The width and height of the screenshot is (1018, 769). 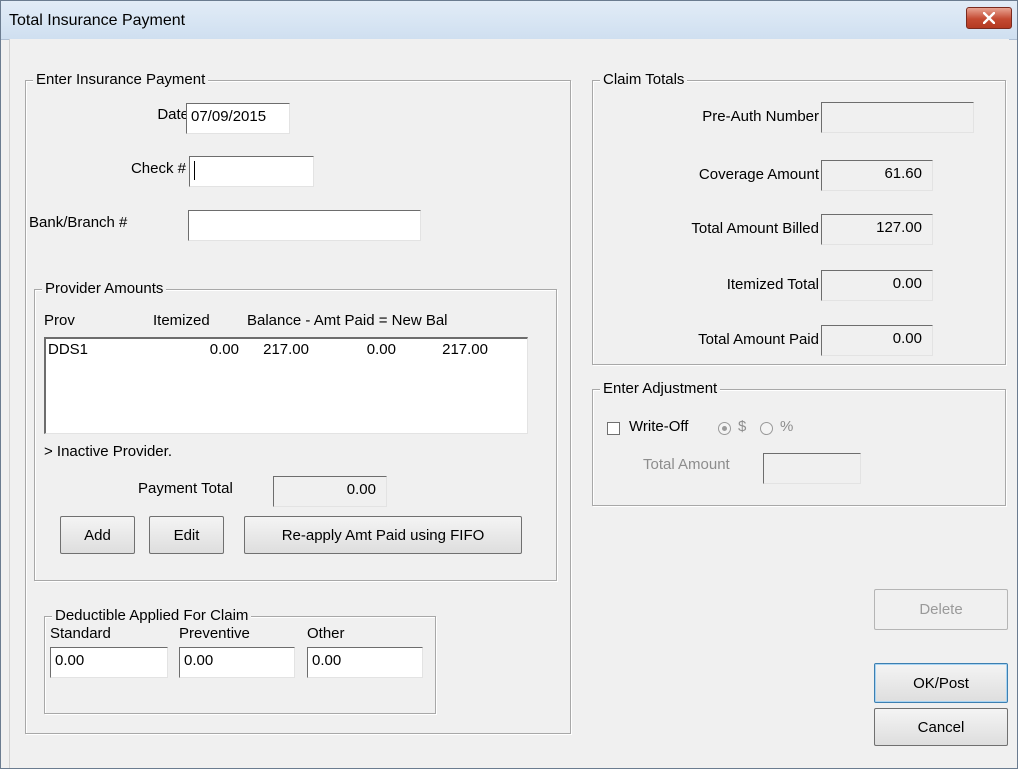 What do you see at coordinates (224, 349) in the screenshot?
I see `row-itemized: 0.00` at bounding box center [224, 349].